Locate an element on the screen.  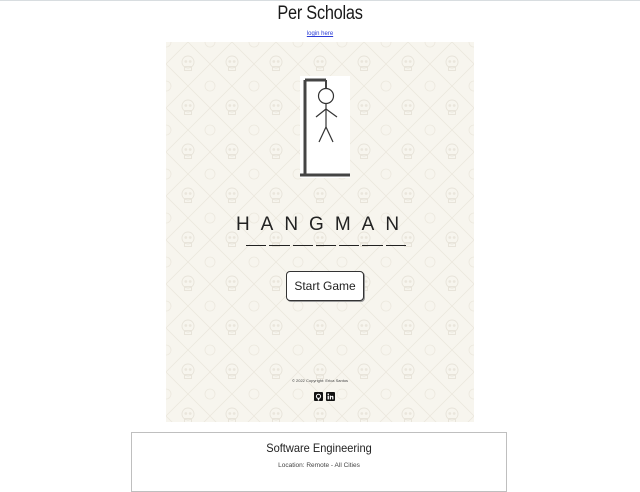
job-location: Location: Remote - All Cities is located at coordinates (319, 465).